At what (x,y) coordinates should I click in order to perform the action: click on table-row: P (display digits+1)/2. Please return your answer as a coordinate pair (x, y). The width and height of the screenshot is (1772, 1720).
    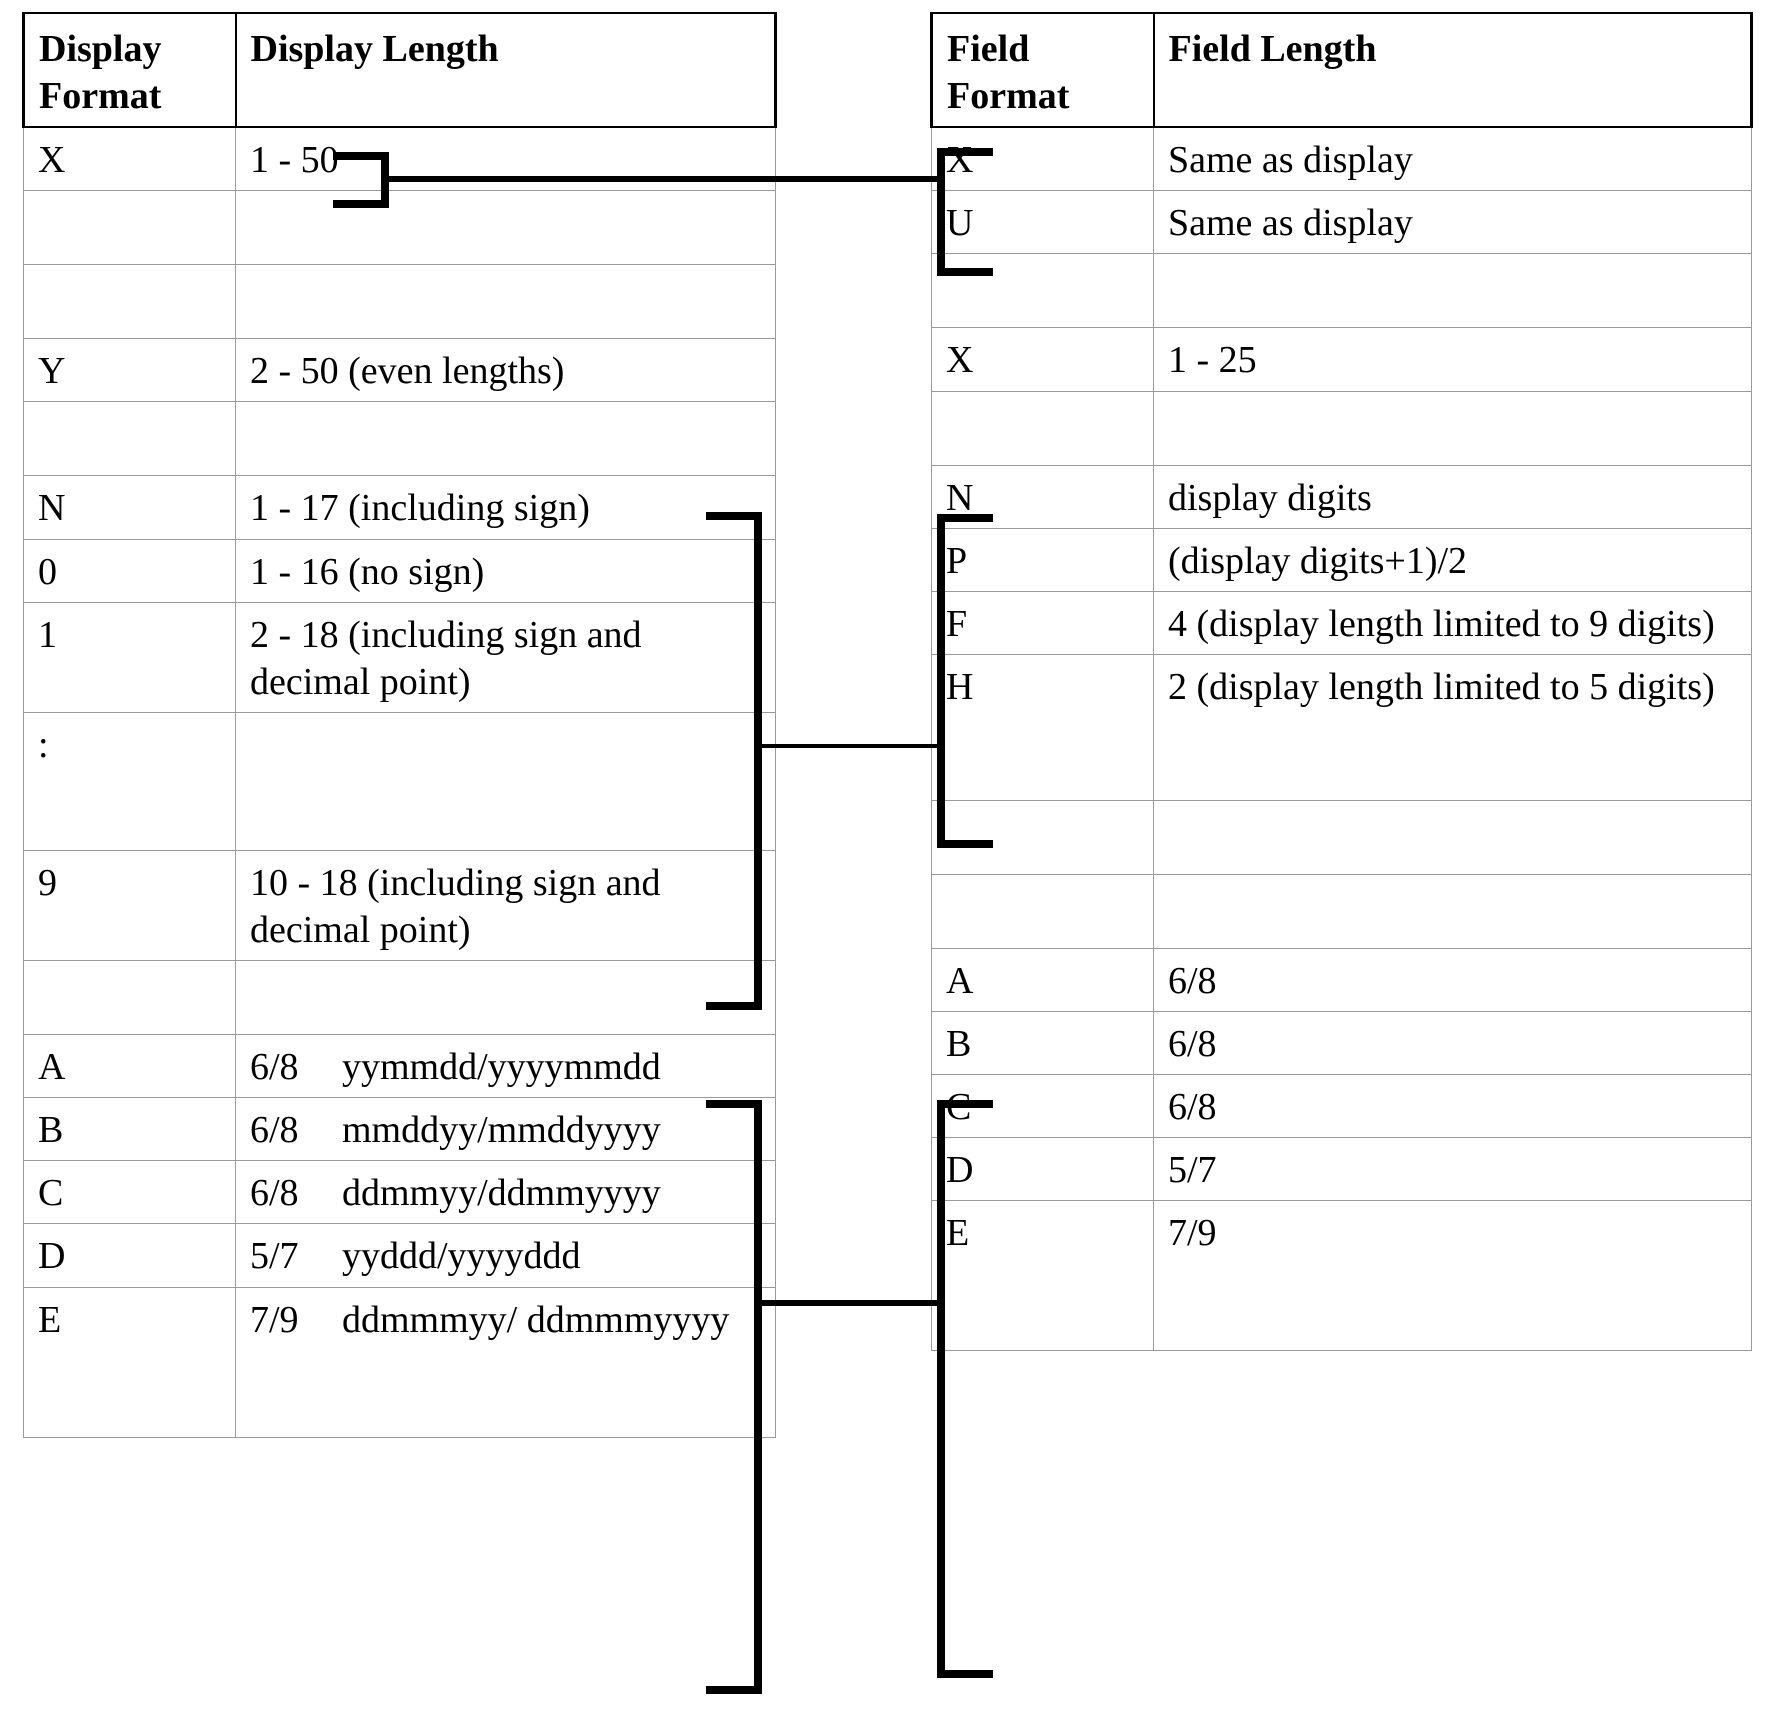
    Looking at the image, I should click on (1341, 559).